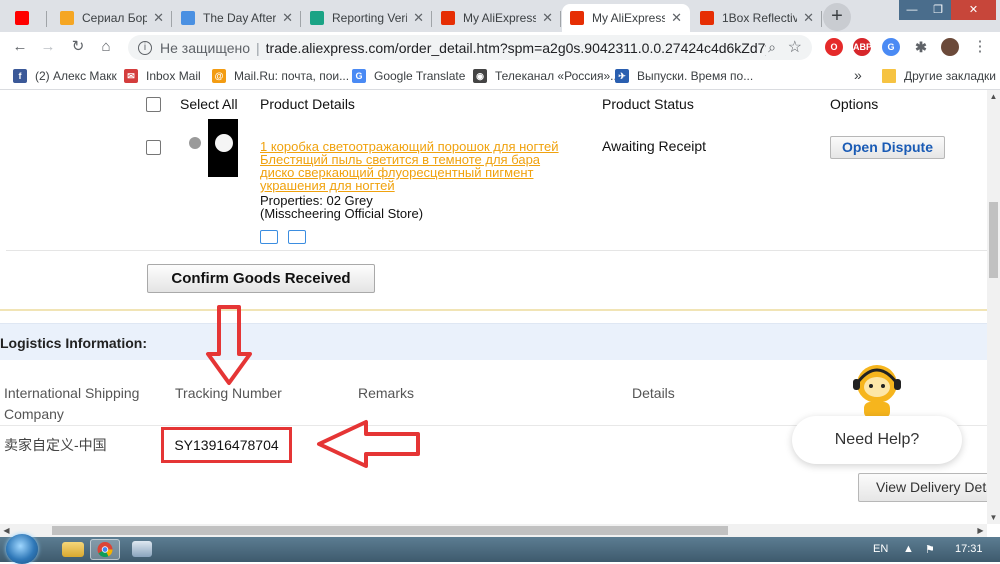  I want to click on logistics-title: Logistics Information:, so click(73, 343).